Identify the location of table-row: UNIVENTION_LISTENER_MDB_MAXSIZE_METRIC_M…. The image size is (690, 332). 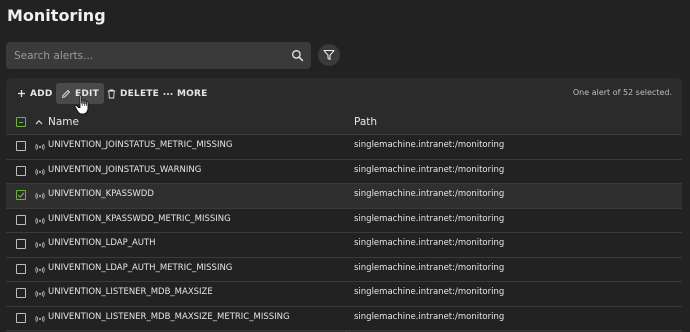
(344, 318).